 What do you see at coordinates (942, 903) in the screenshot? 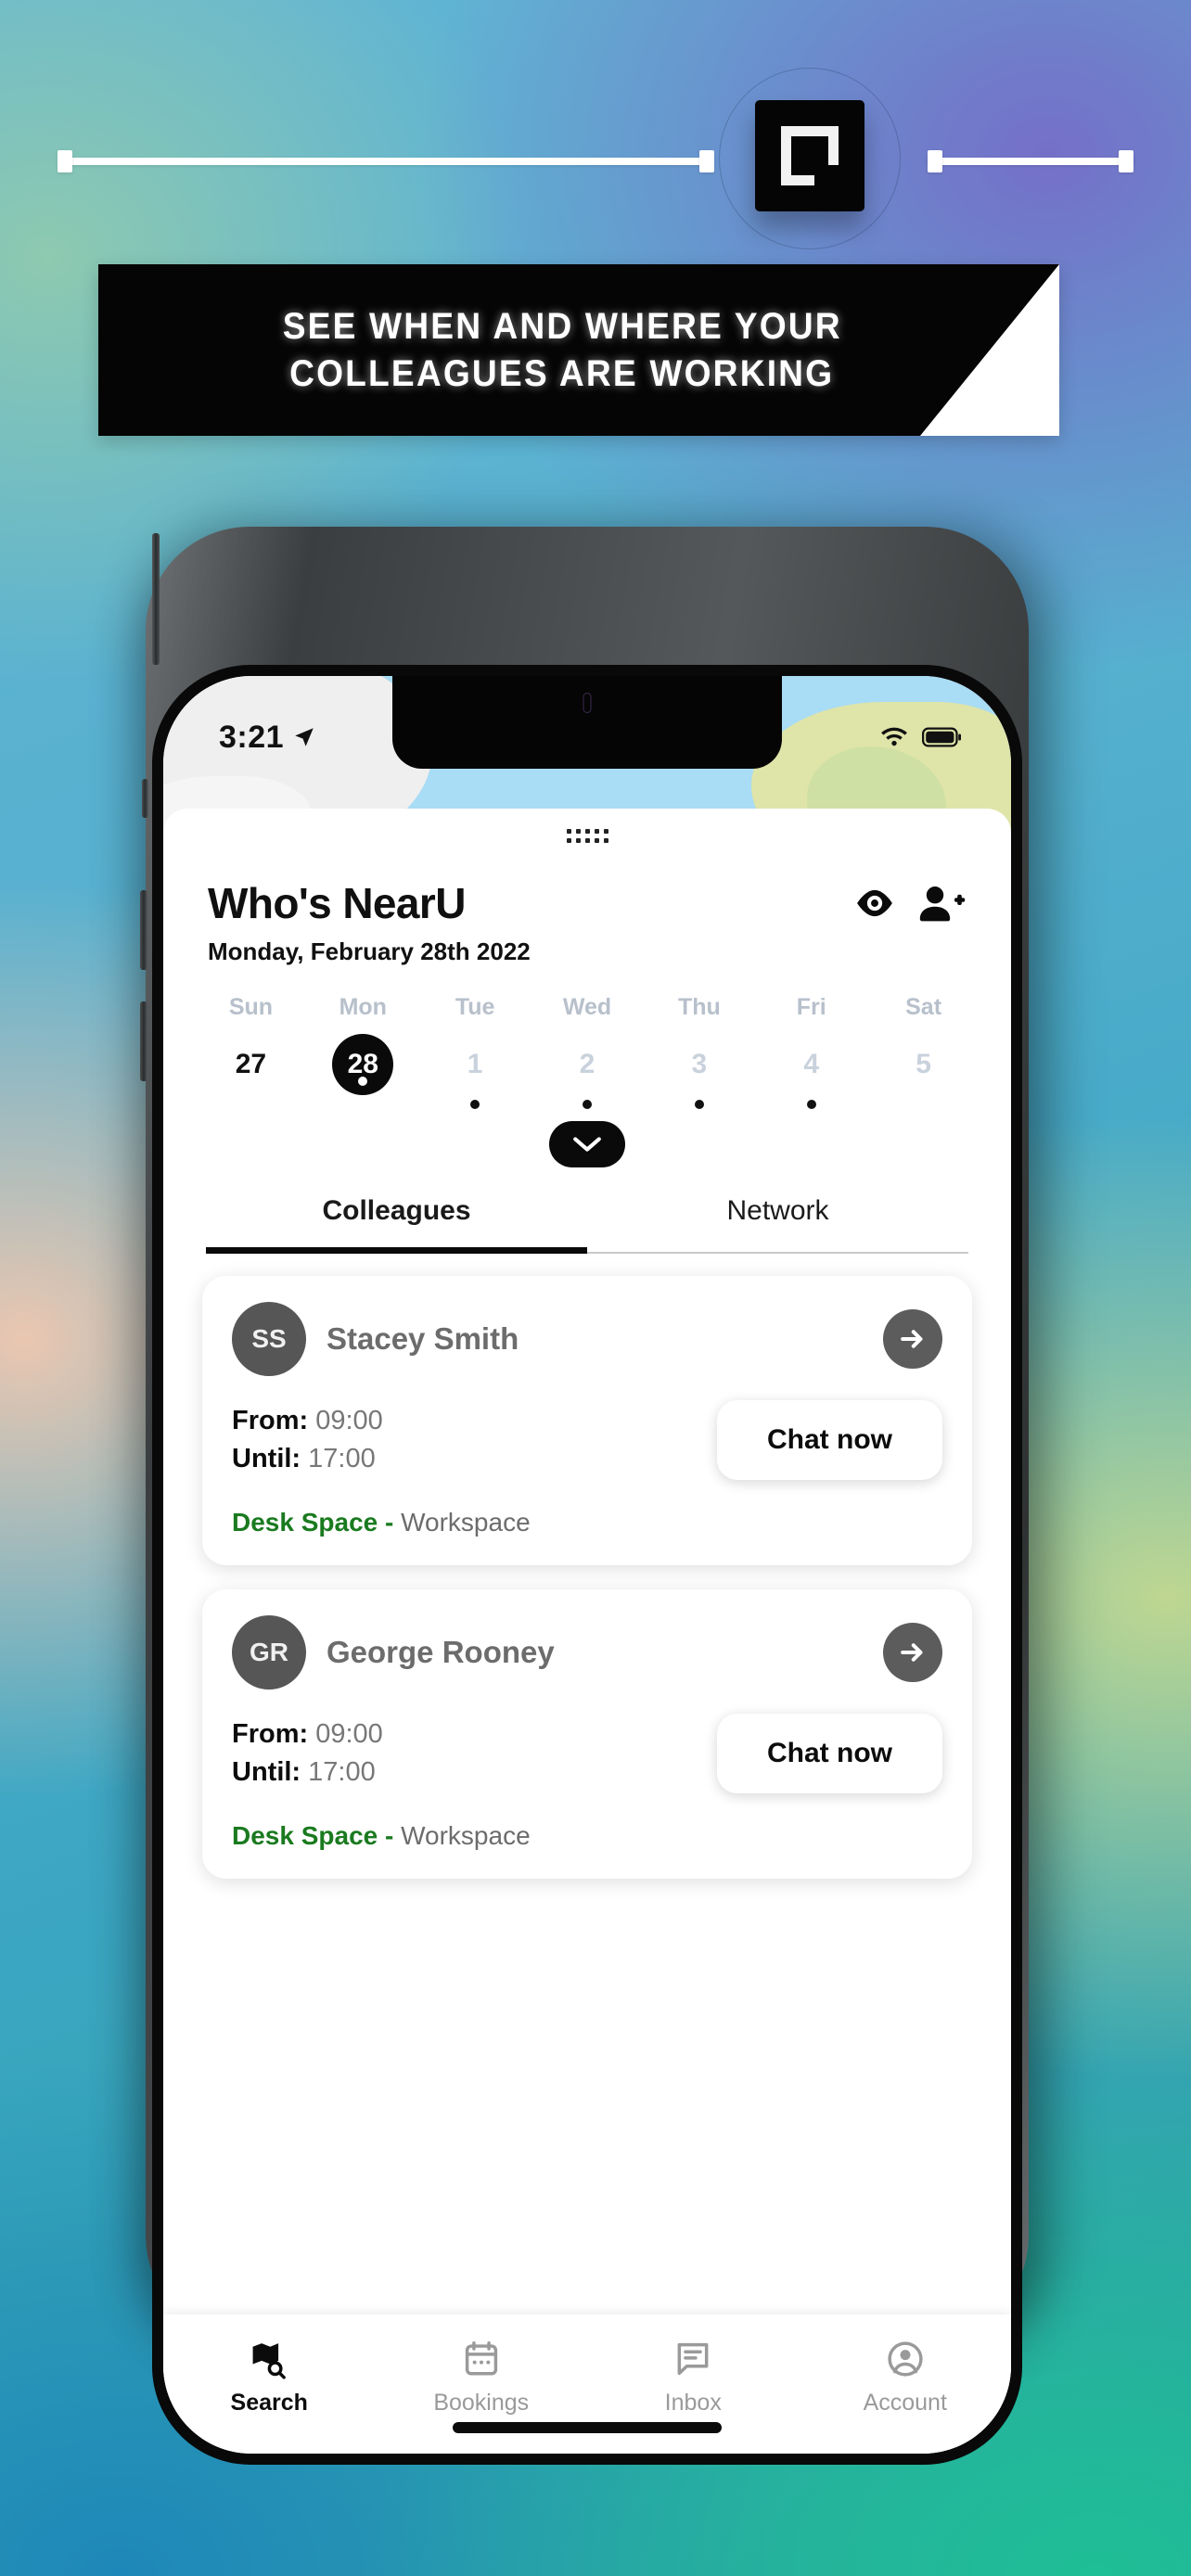
I see `person-add-icon` at bounding box center [942, 903].